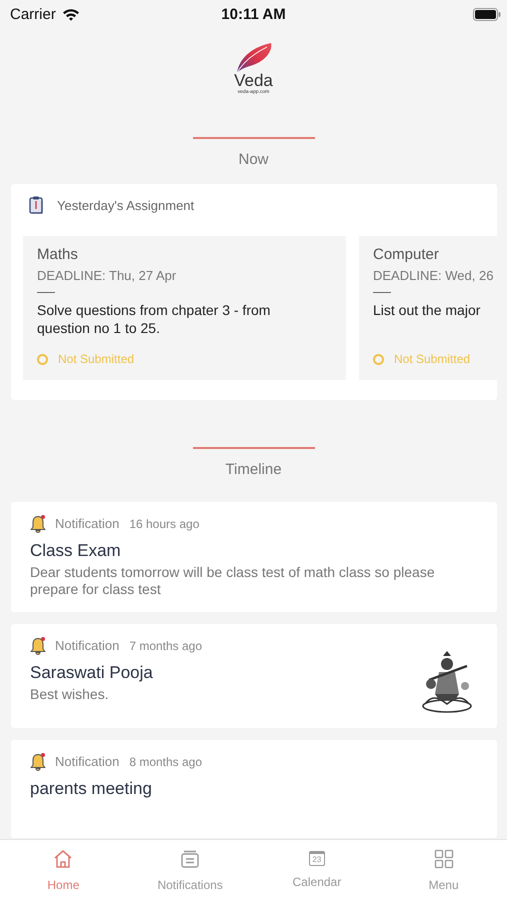 The image size is (507, 900). What do you see at coordinates (444, 858) in the screenshot?
I see `grid-menu-icon` at bounding box center [444, 858].